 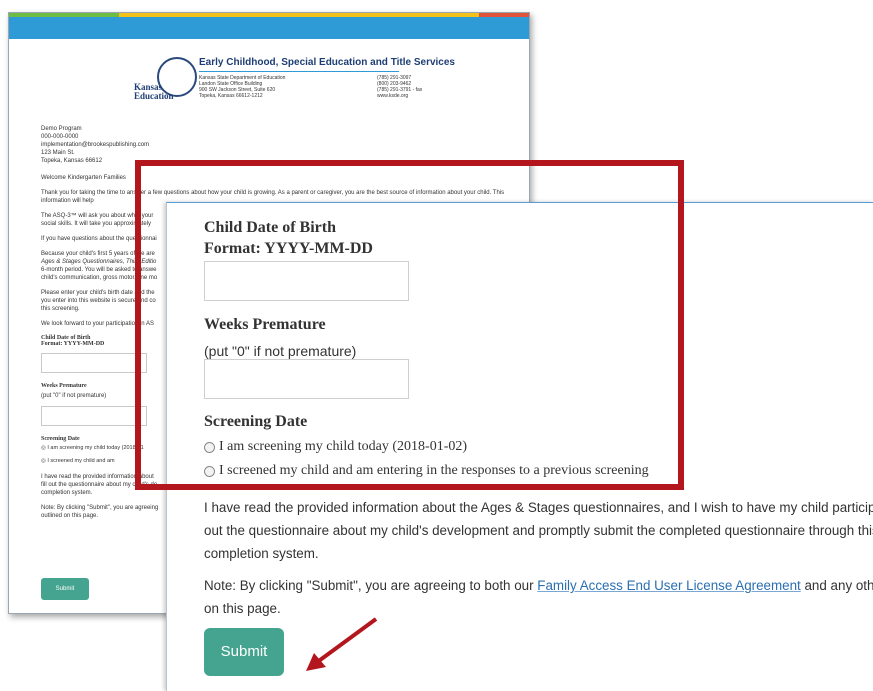 I want to click on weeks-hint: (put "0" if not premature), so click(x=280, y=351).